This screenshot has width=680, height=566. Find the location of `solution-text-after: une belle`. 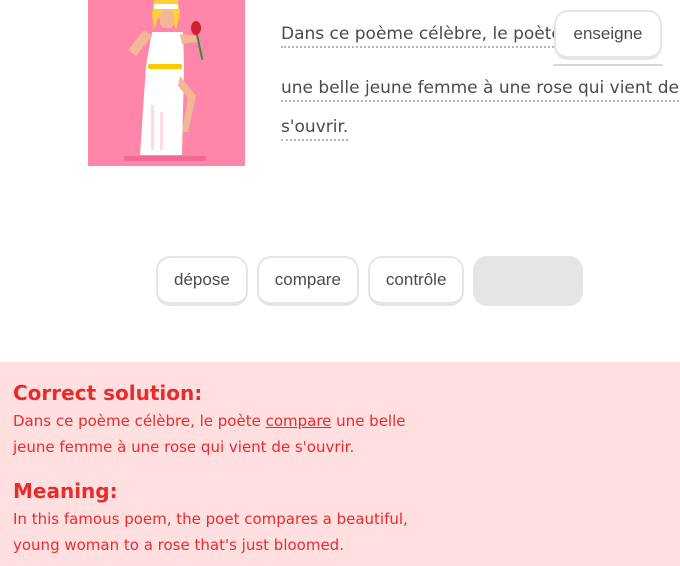

solution-text-after: une belle is located at coordinates (368, 421).